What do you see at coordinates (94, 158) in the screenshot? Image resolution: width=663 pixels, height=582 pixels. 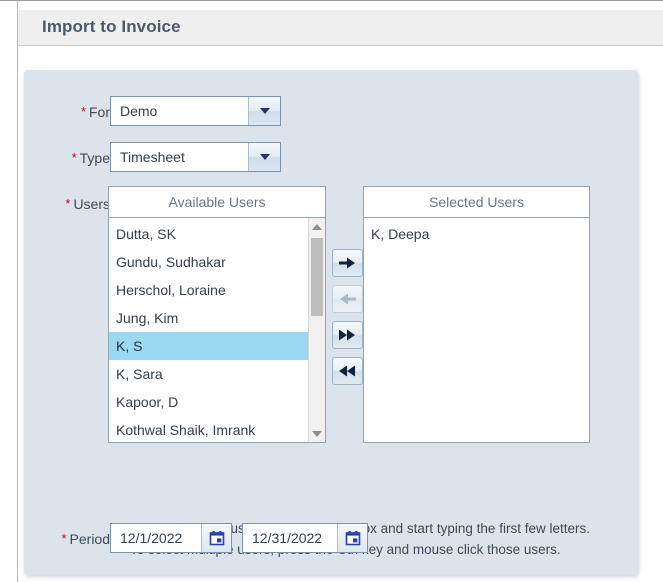 I see `type-label-text: Type` at bounding box center [94, 158].